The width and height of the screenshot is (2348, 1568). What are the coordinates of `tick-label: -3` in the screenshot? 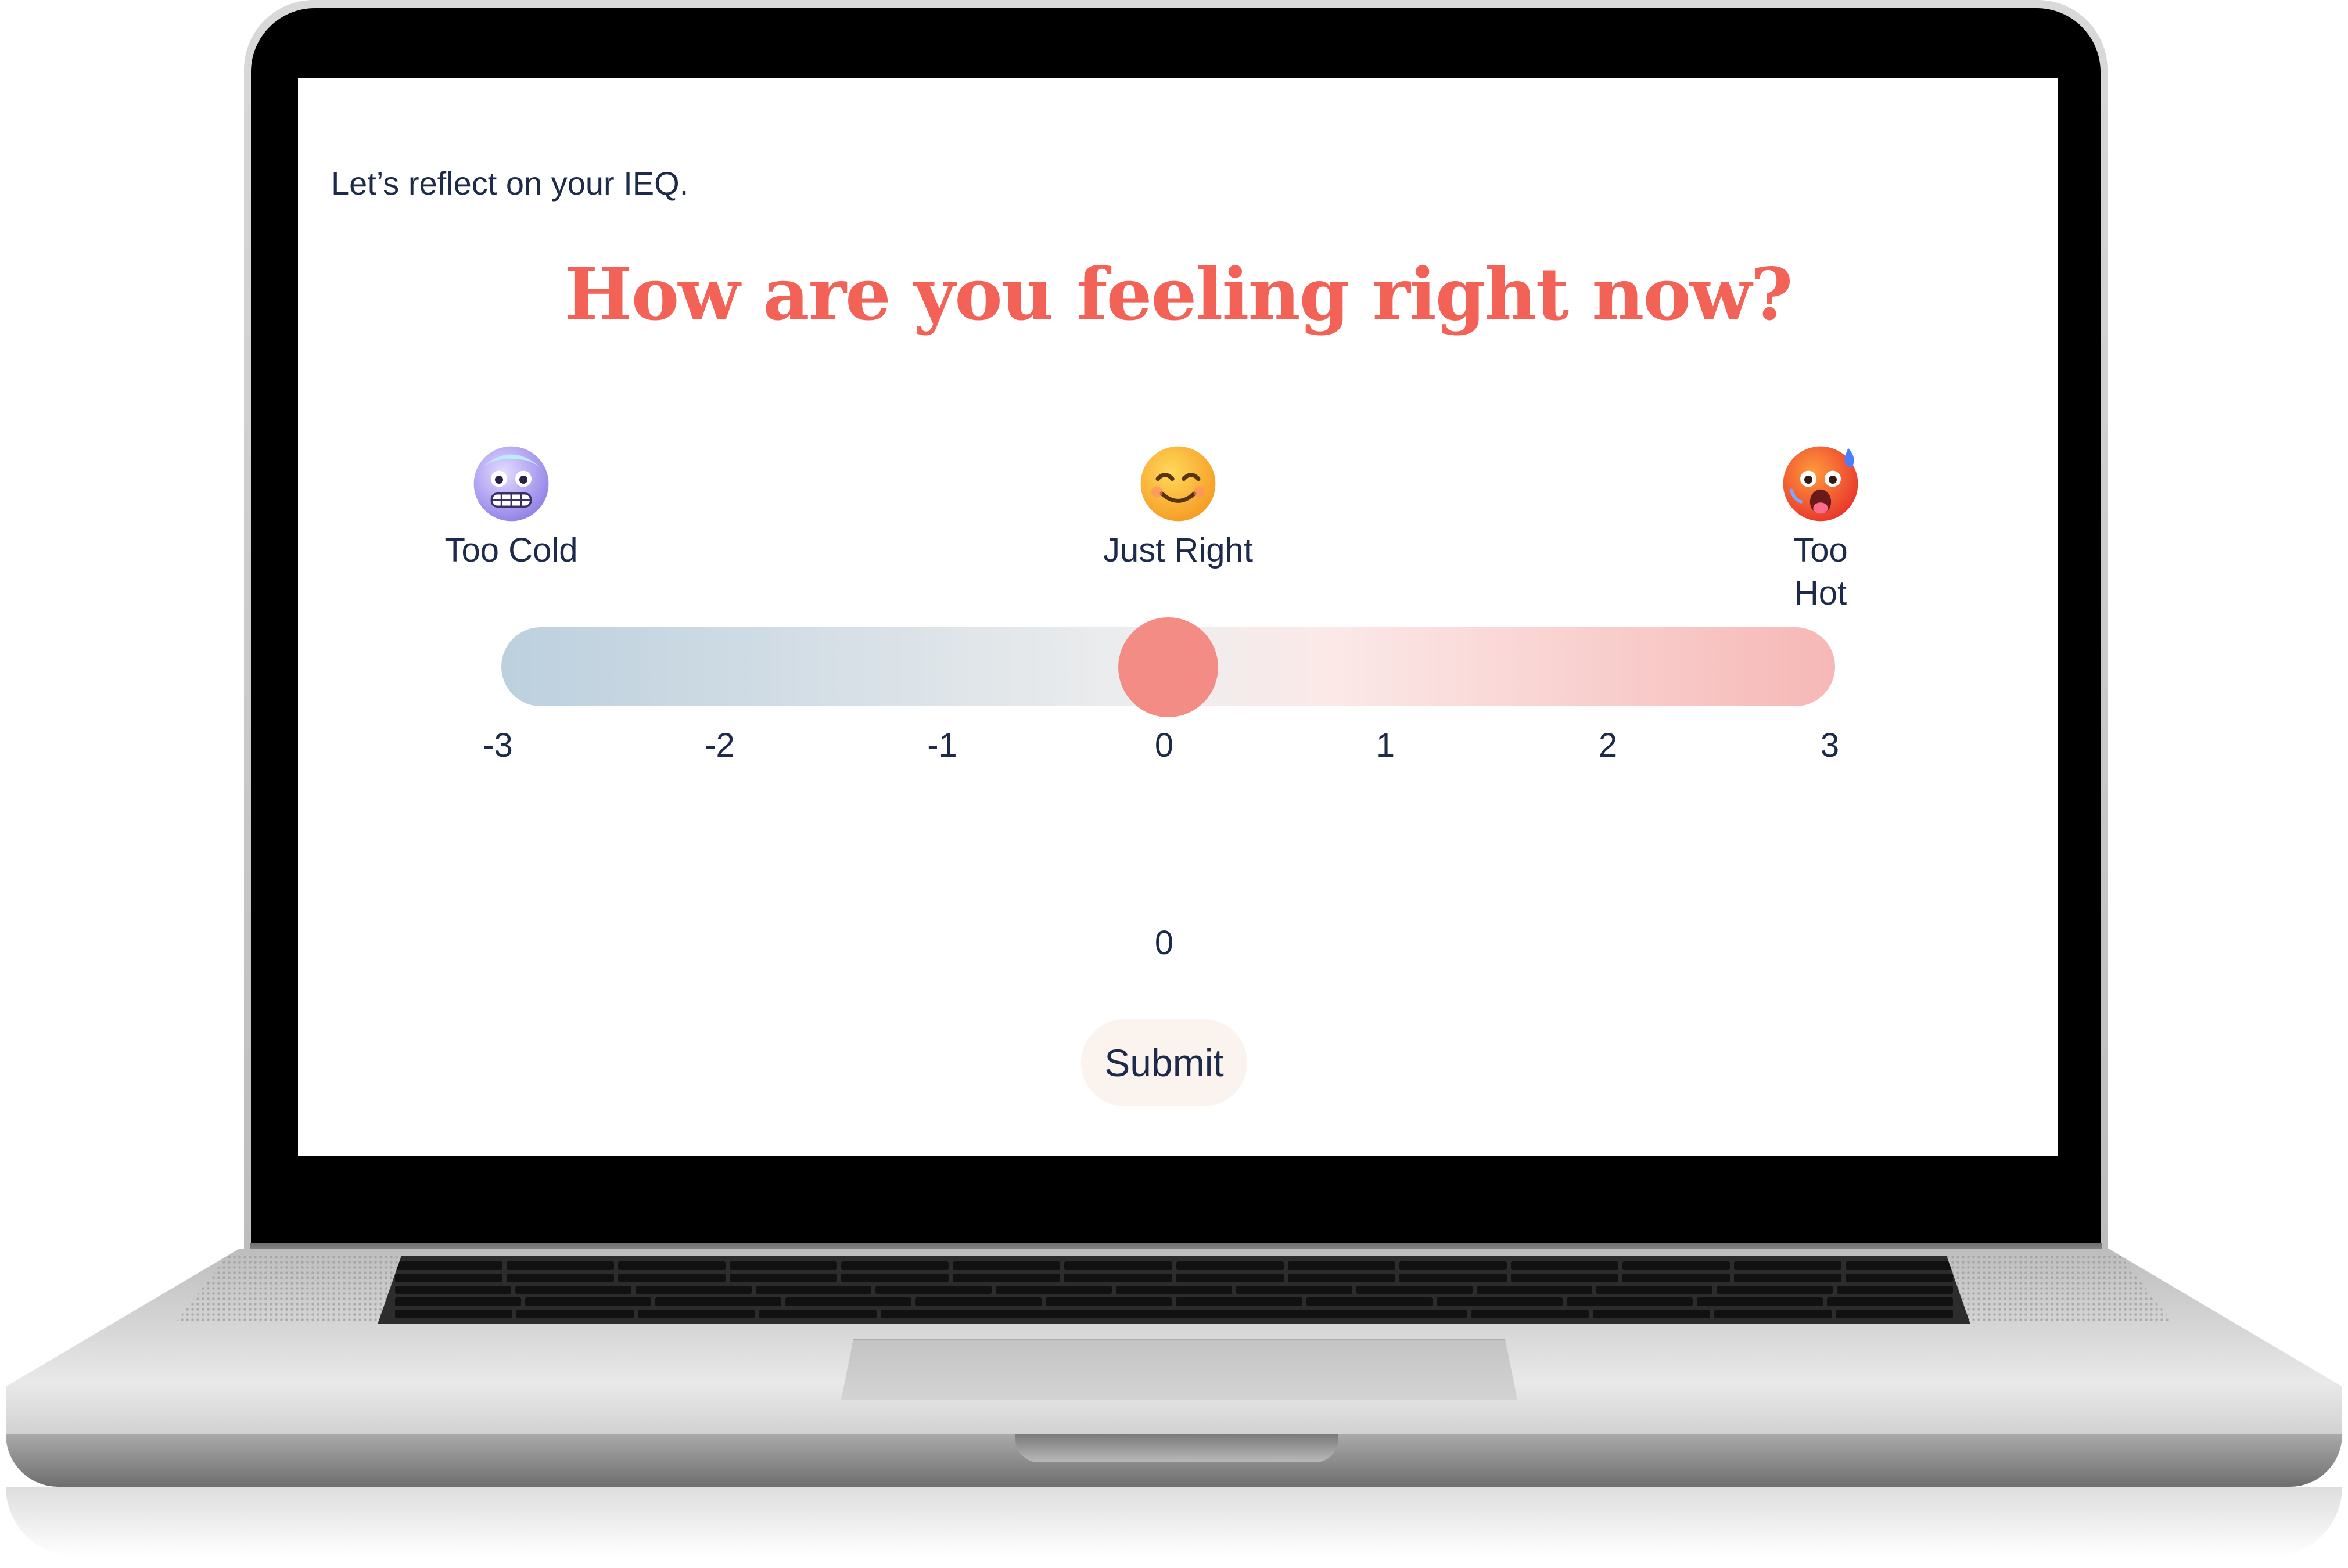 It's located at (498, 745).